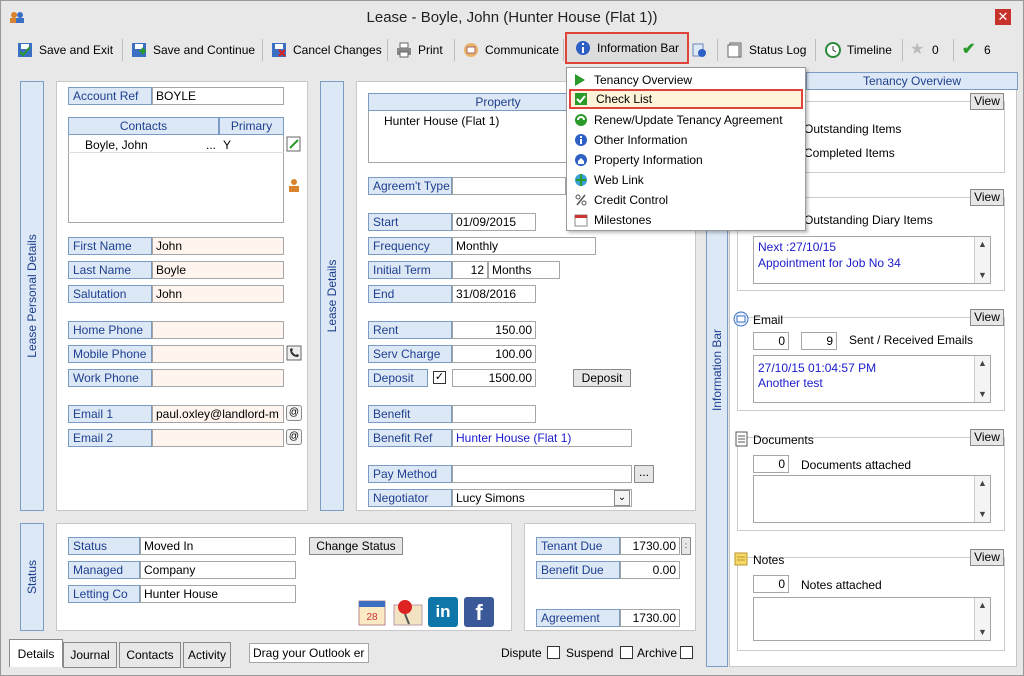  Describe the element at coordinates (858, 50) in the screenshot. I see `timeline-button: Timeline` at that location.